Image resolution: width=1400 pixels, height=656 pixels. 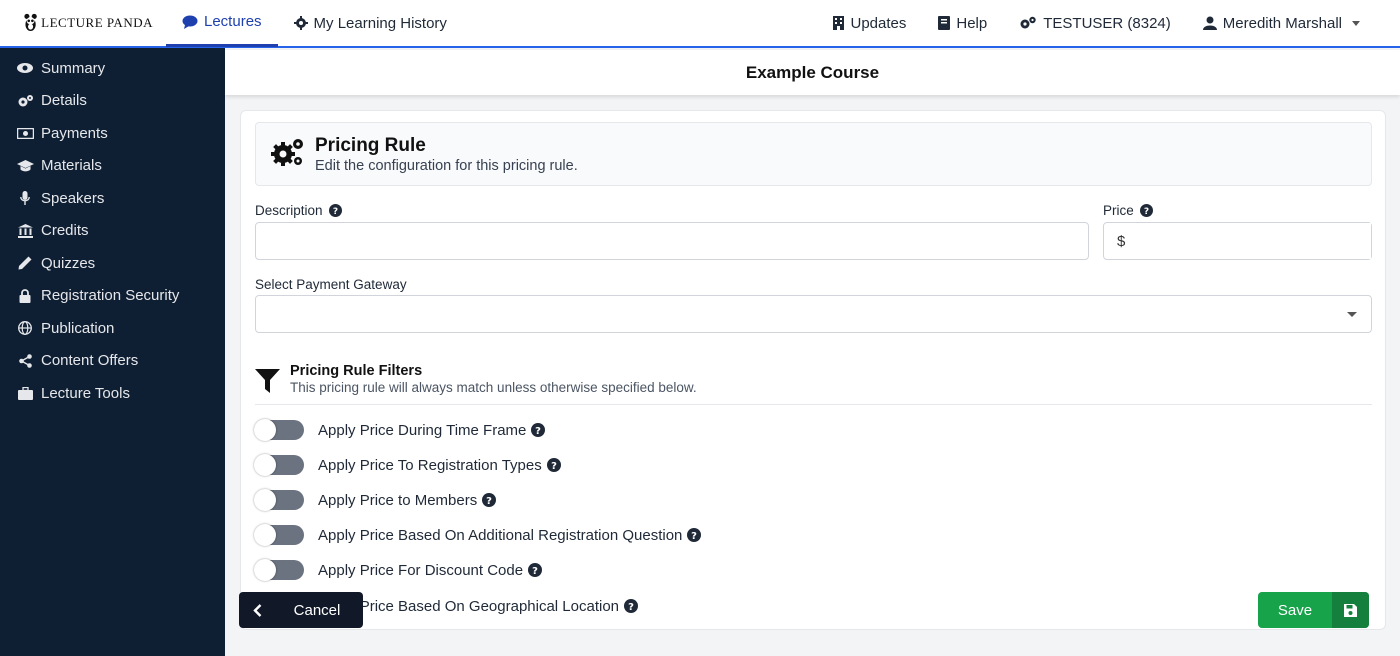 What do you see at coordinates (25, 360) in the screenshot?
I see `share-icon` at bounding box center [25, 360].